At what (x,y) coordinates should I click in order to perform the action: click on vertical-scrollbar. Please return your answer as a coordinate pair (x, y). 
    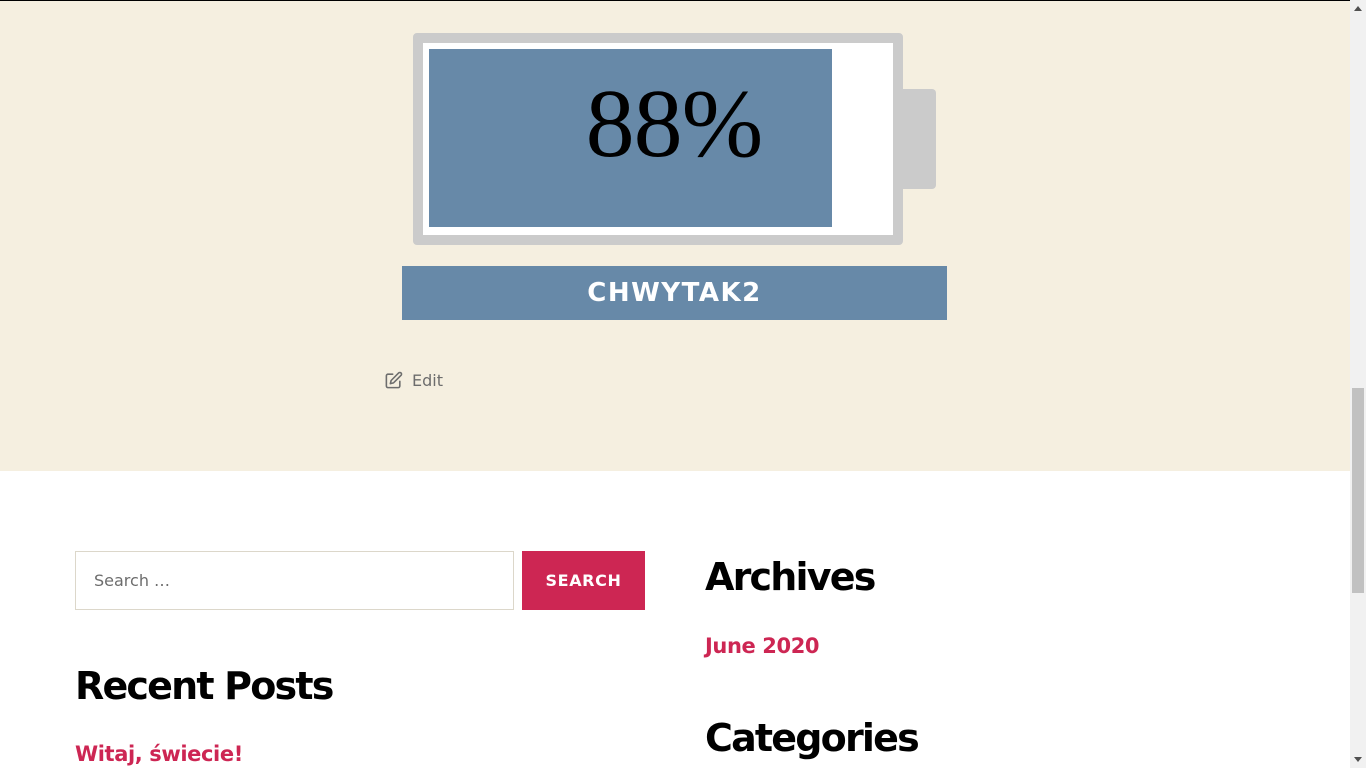
    Looking at the image, I should click on (1358, 384).